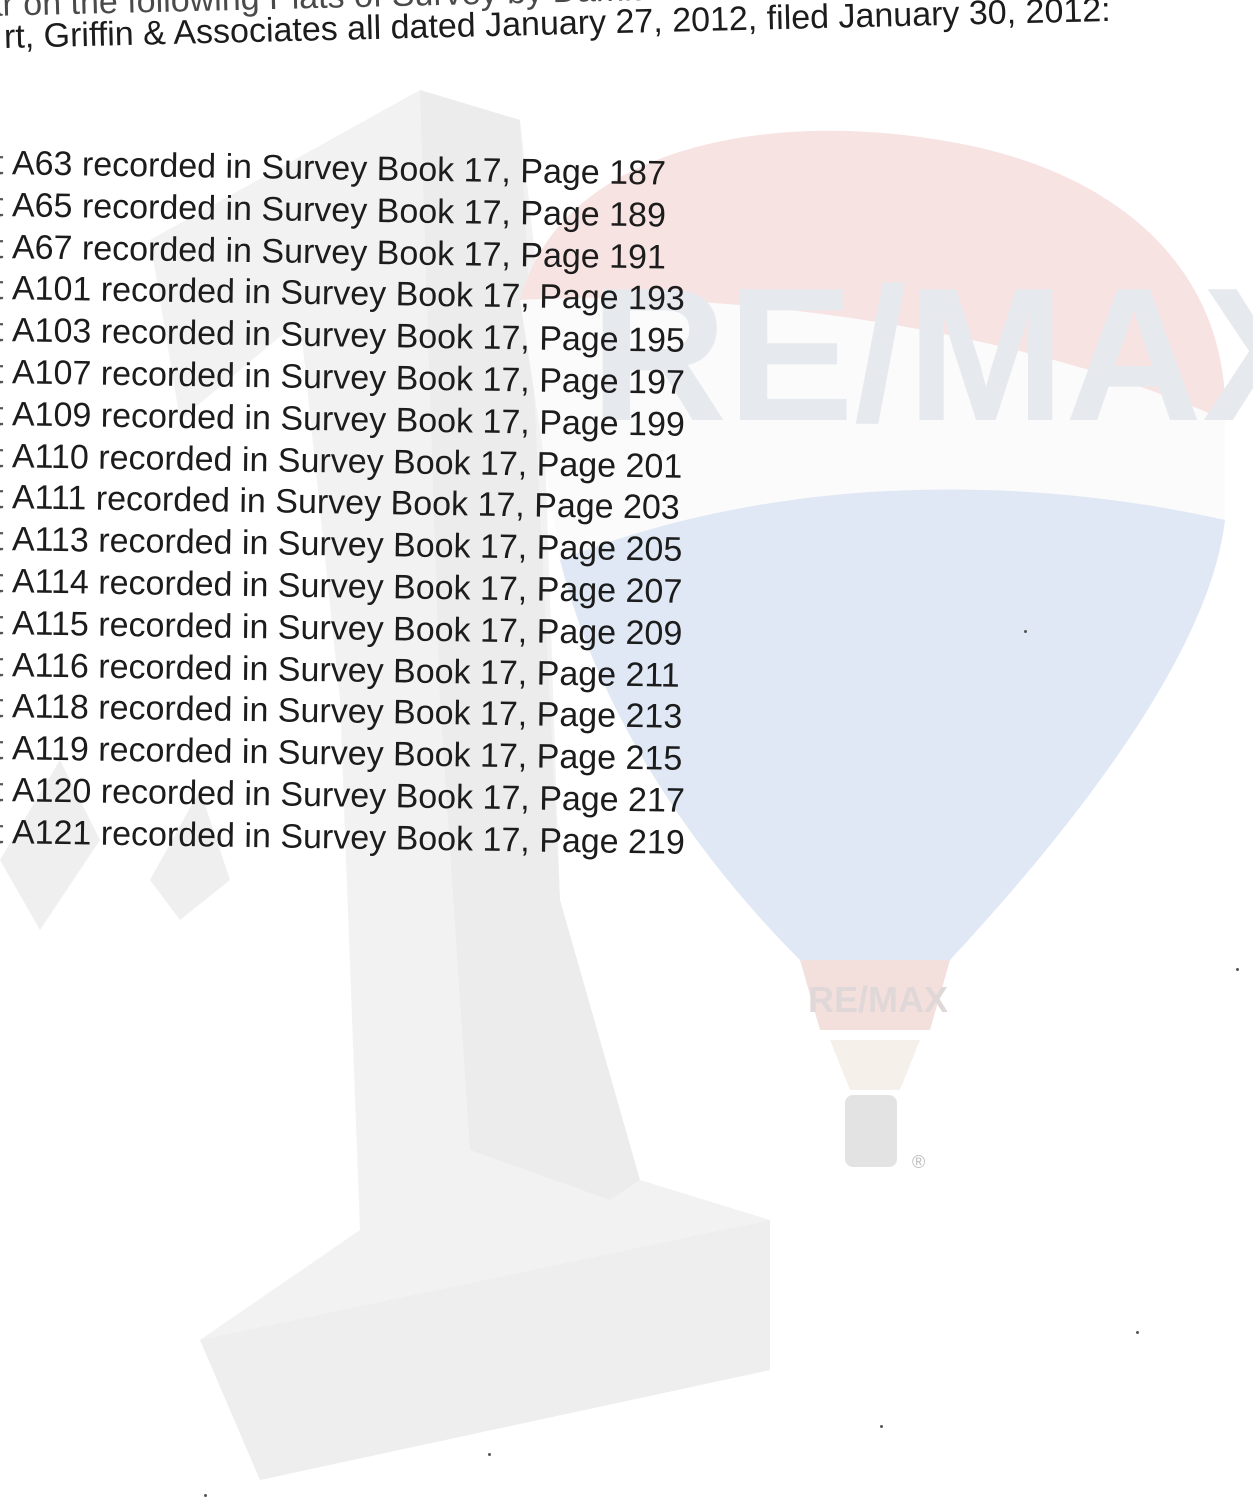 This screenshot has height=1506, width=1253. What do you see at coordinates (878, 999) in the screenshot?
I see `basket-logo-text: RE/MAX` at bounding box center [878, 999].